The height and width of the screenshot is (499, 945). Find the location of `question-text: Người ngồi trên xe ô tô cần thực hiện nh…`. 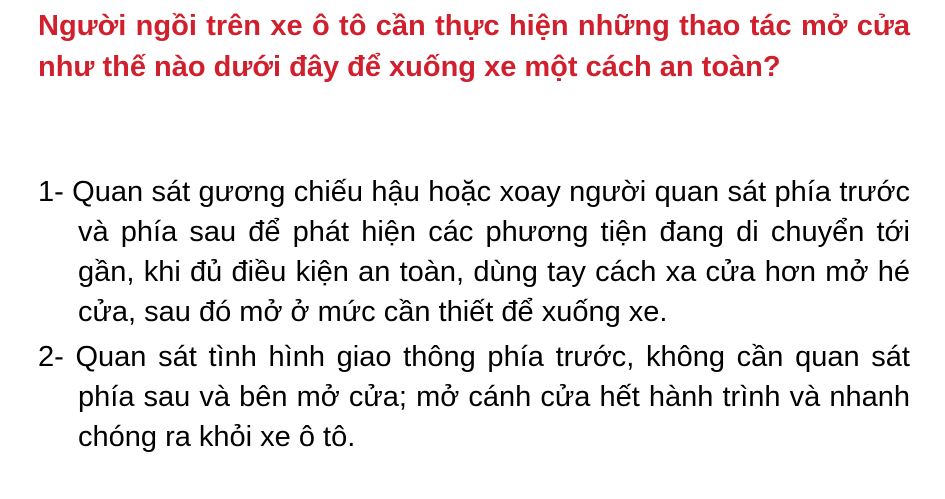

question-text: Người ngồi trên xe ô tô cần thực hiện nh… is located at coordinates (474, 46).